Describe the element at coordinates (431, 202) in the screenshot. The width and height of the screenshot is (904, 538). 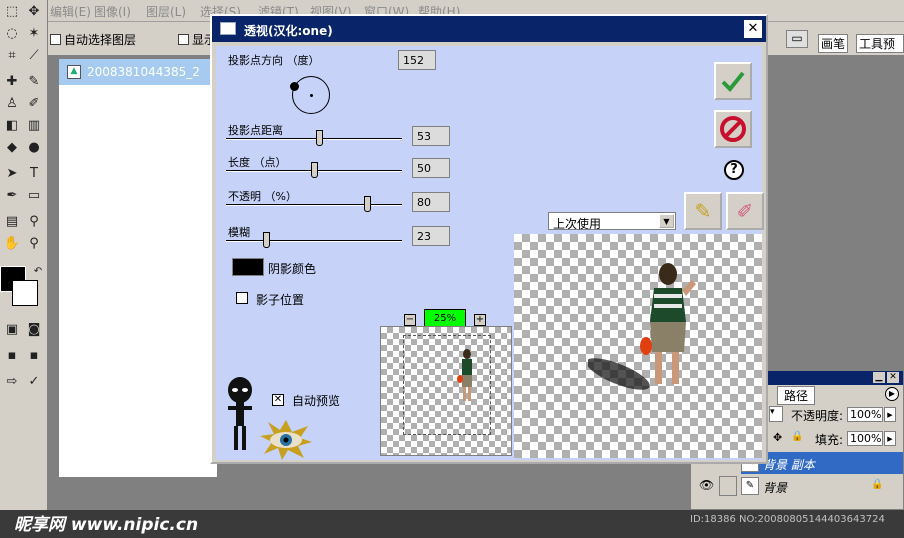
I see `opacity-input: 80` at that location.